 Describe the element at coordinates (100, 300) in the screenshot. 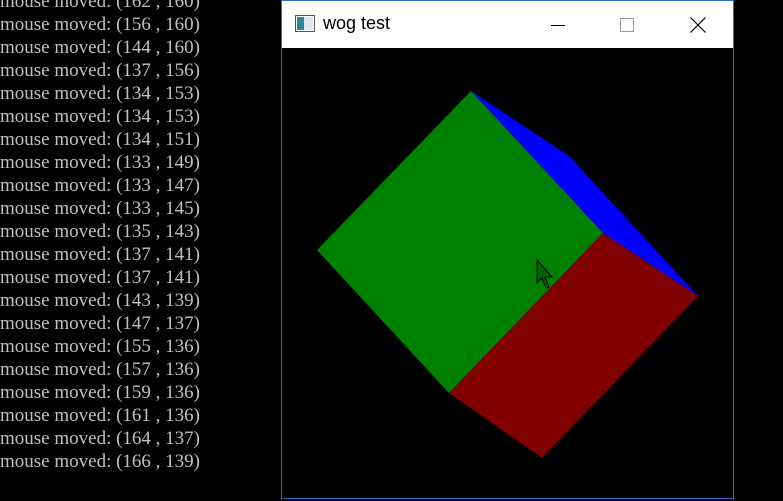

I see `console-line: mouse moved: (143 , 139)` at that location.